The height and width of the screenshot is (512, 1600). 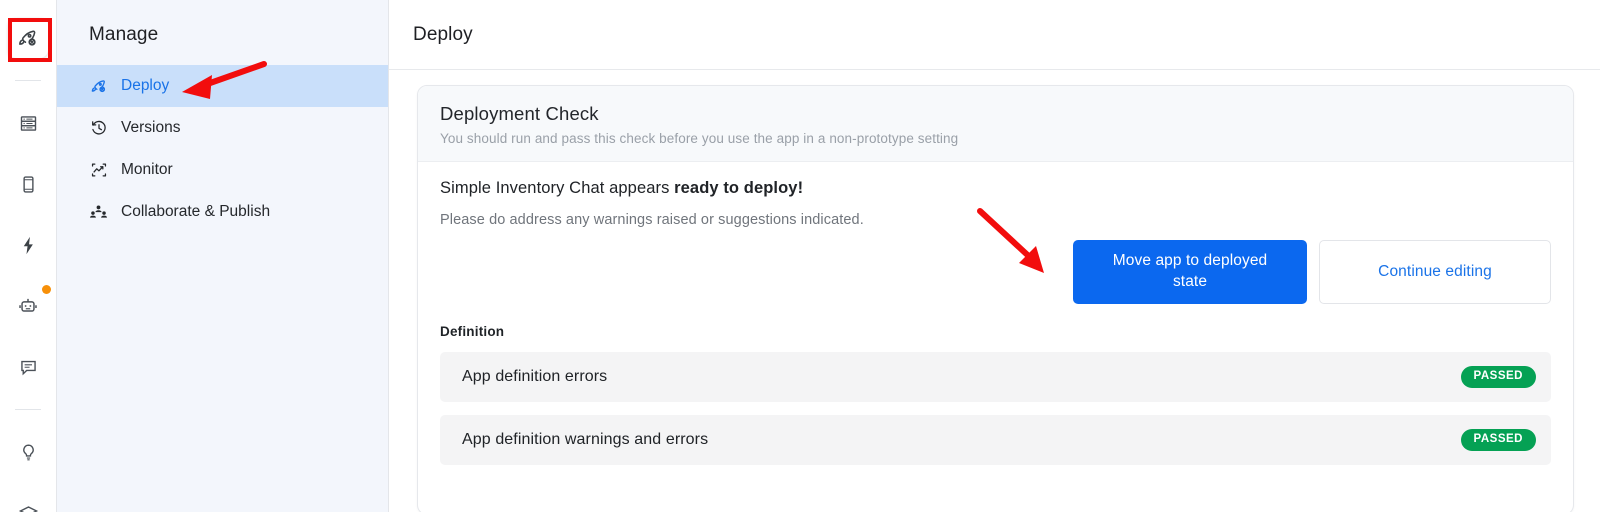 What do you see at coordinates (28, 507) in the screenshot?
I see `hat-icon` at bounding box center [28, 507].